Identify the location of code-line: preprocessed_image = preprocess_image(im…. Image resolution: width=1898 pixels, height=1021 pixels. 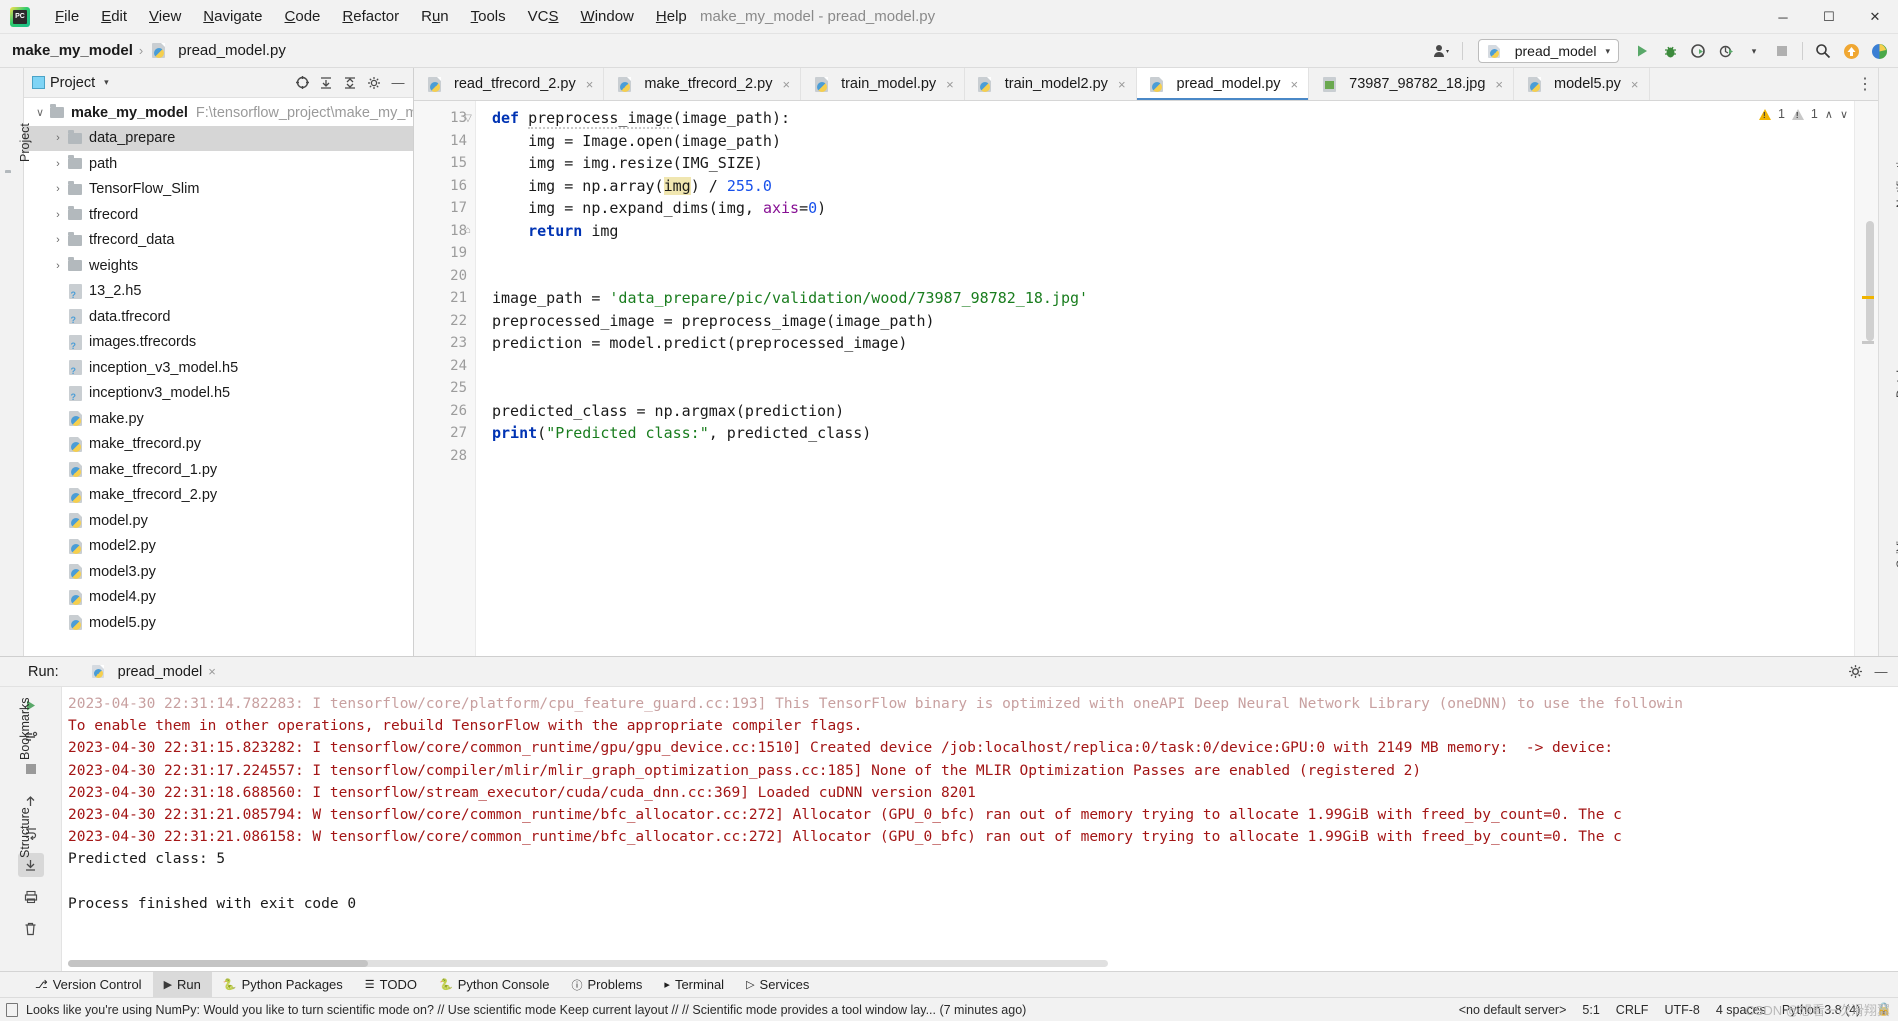
(1173, 321).